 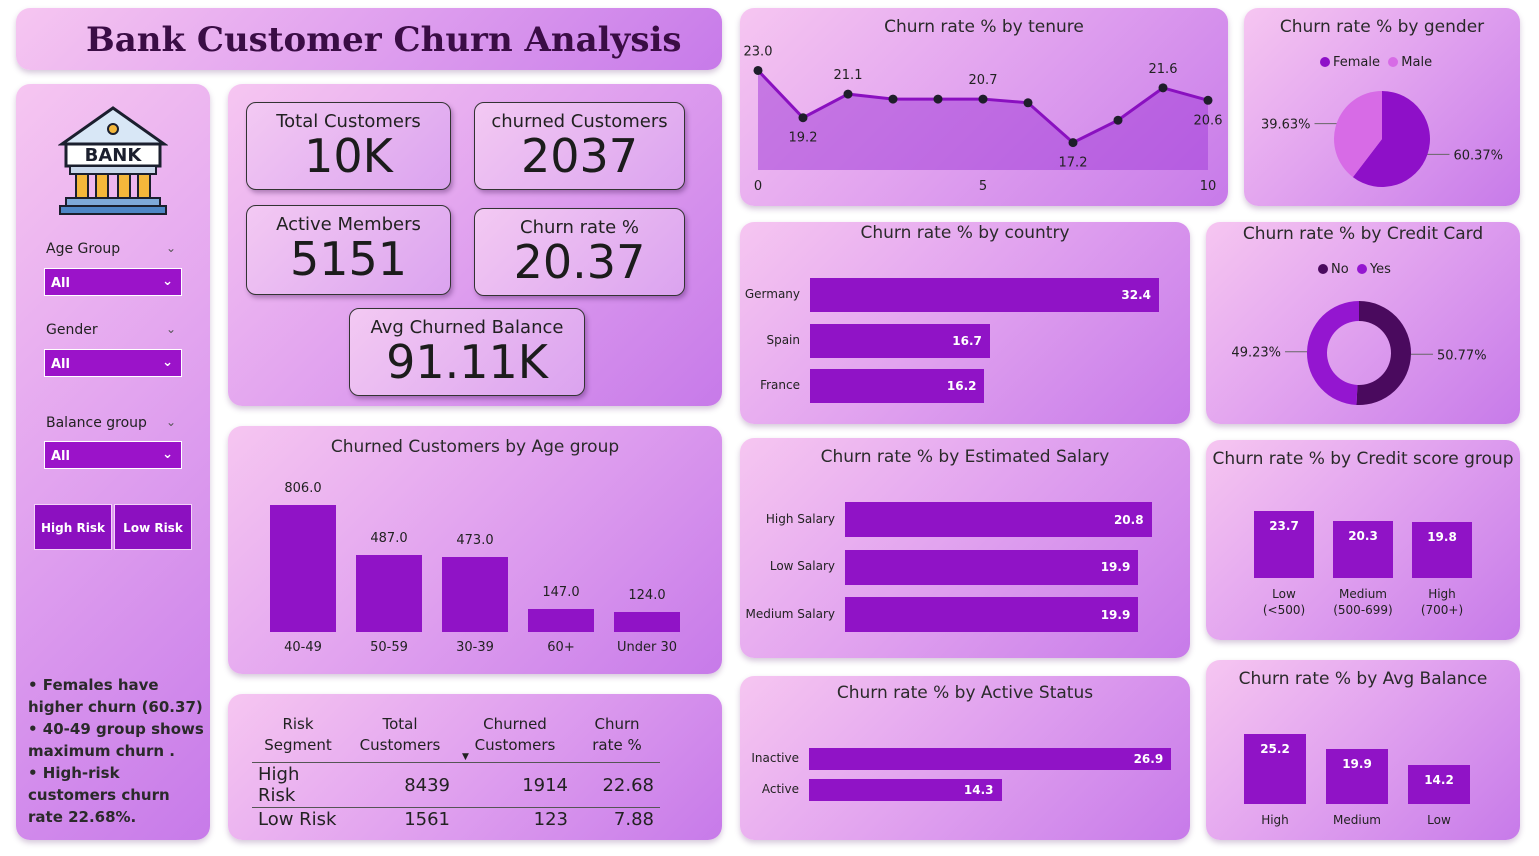 I want to click on gender-dropdown: All ⌄, so click(x=113, y=363).